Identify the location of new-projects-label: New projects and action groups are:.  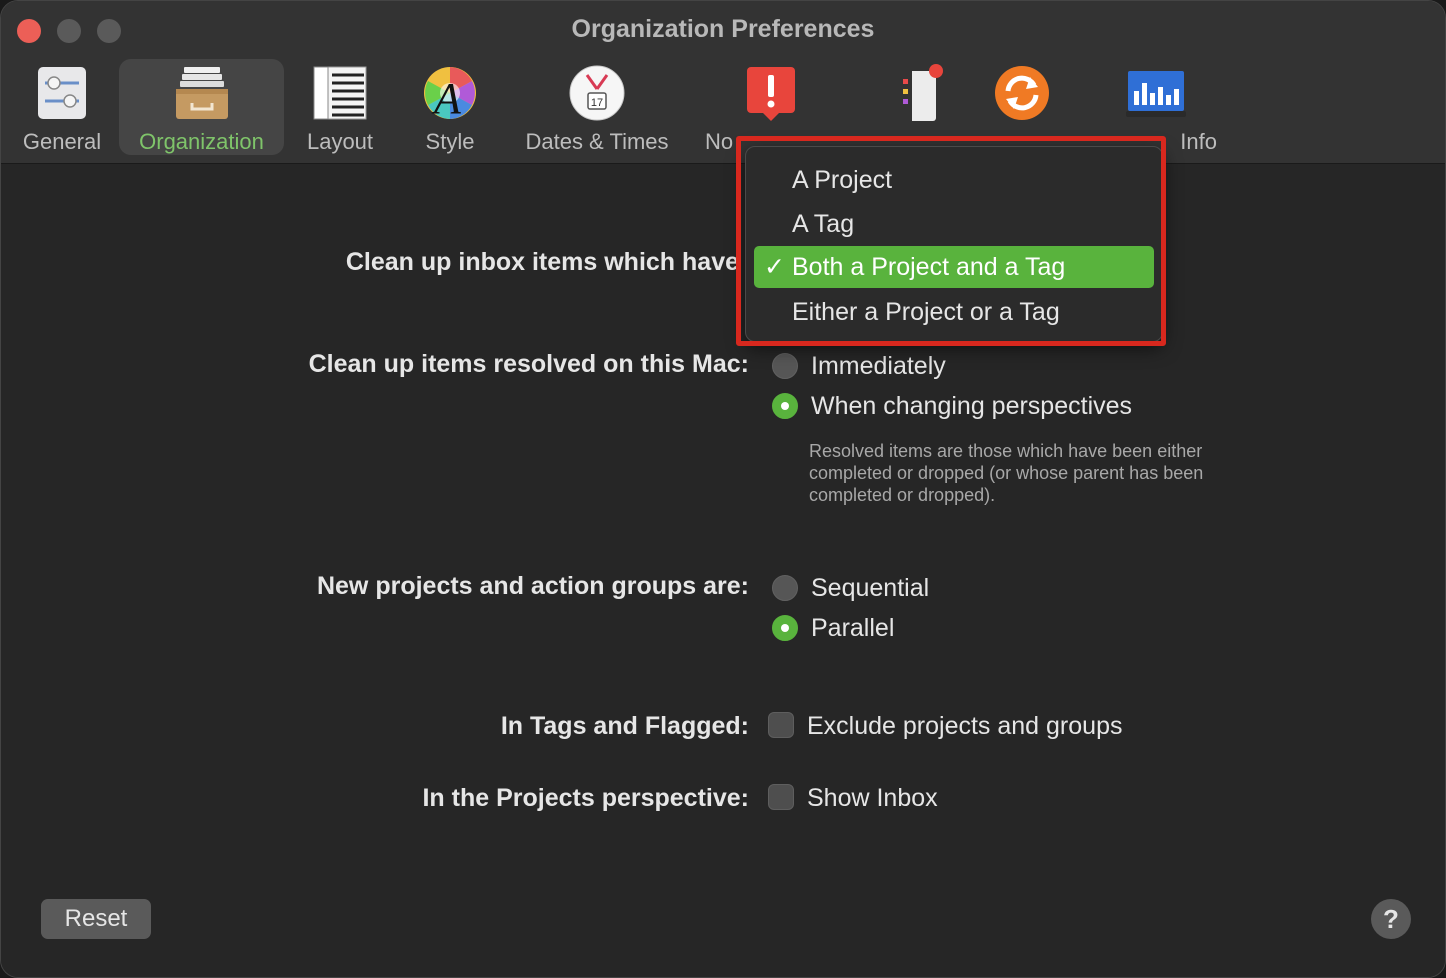
(532, 586).